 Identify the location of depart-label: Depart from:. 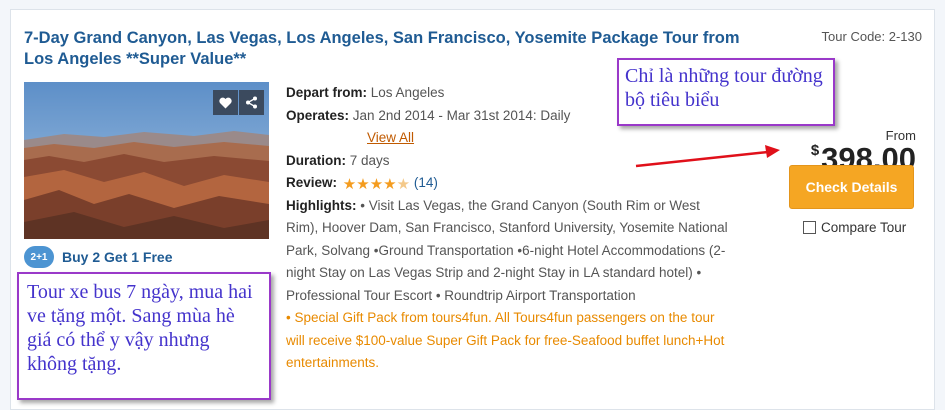
(327, 92).